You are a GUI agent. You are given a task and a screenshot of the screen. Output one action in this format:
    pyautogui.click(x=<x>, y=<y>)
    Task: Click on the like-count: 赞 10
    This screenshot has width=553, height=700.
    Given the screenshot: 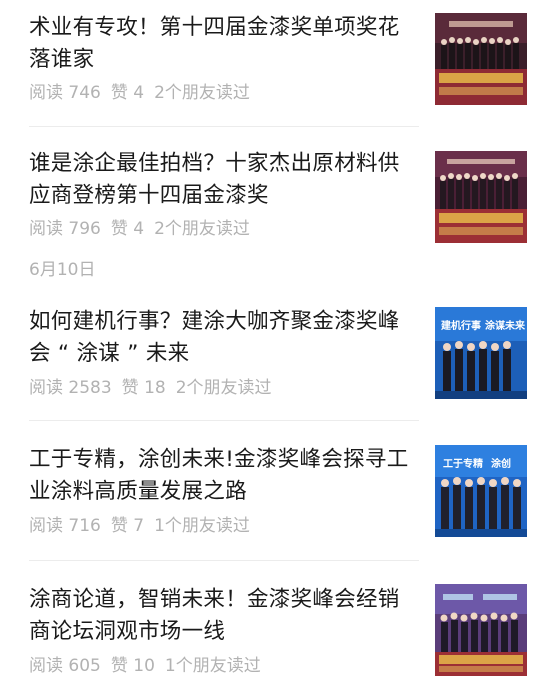 What is the action you would take?
    pyautogui.click(x=132, y=666)
    